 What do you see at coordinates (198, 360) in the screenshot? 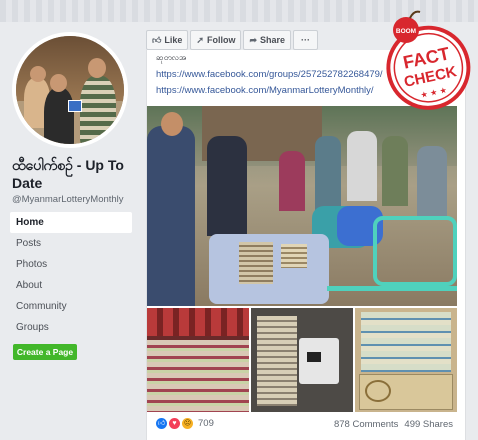
I see `post-photo-money-bricks` at bounding box center [198, 360].